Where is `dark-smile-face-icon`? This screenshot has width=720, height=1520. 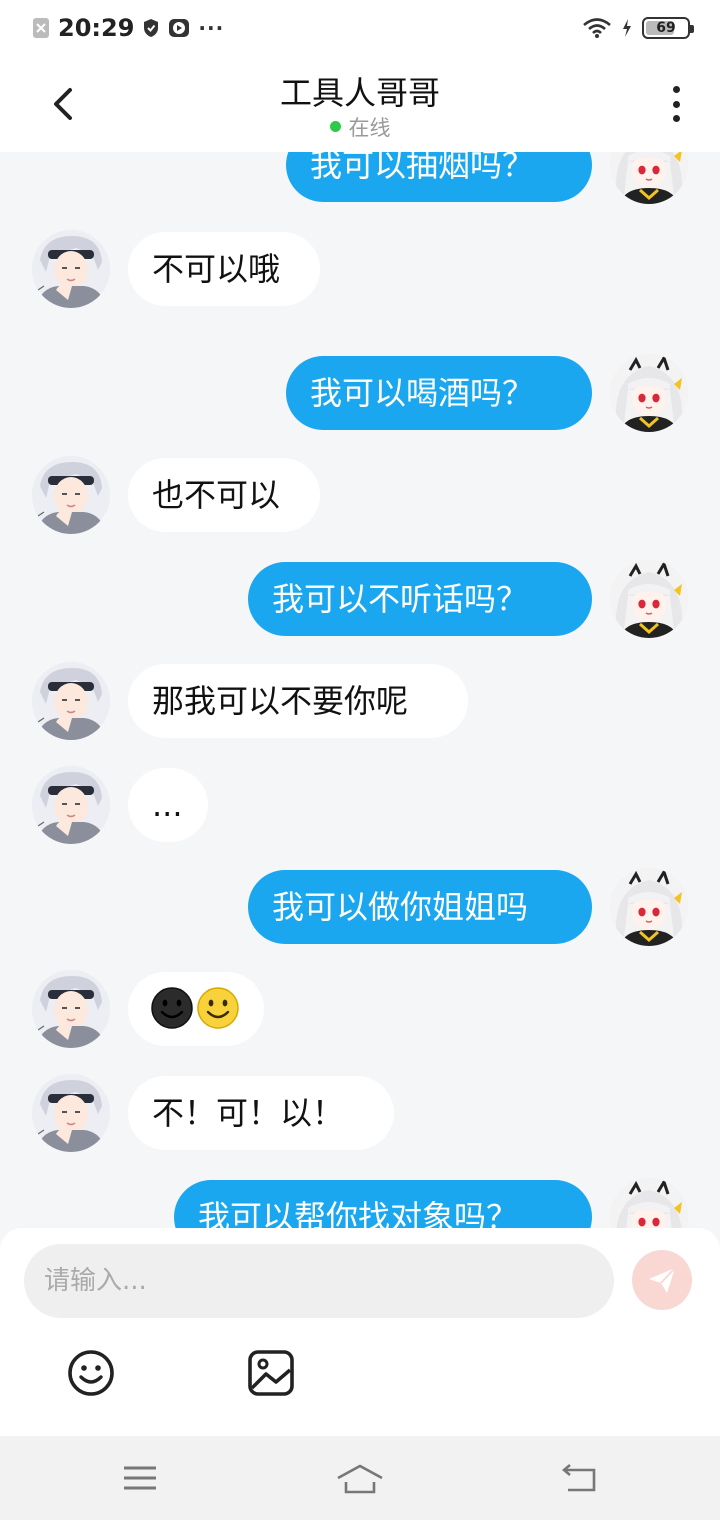 dark-smile-face-icon is located at coordinates (172, 1008).